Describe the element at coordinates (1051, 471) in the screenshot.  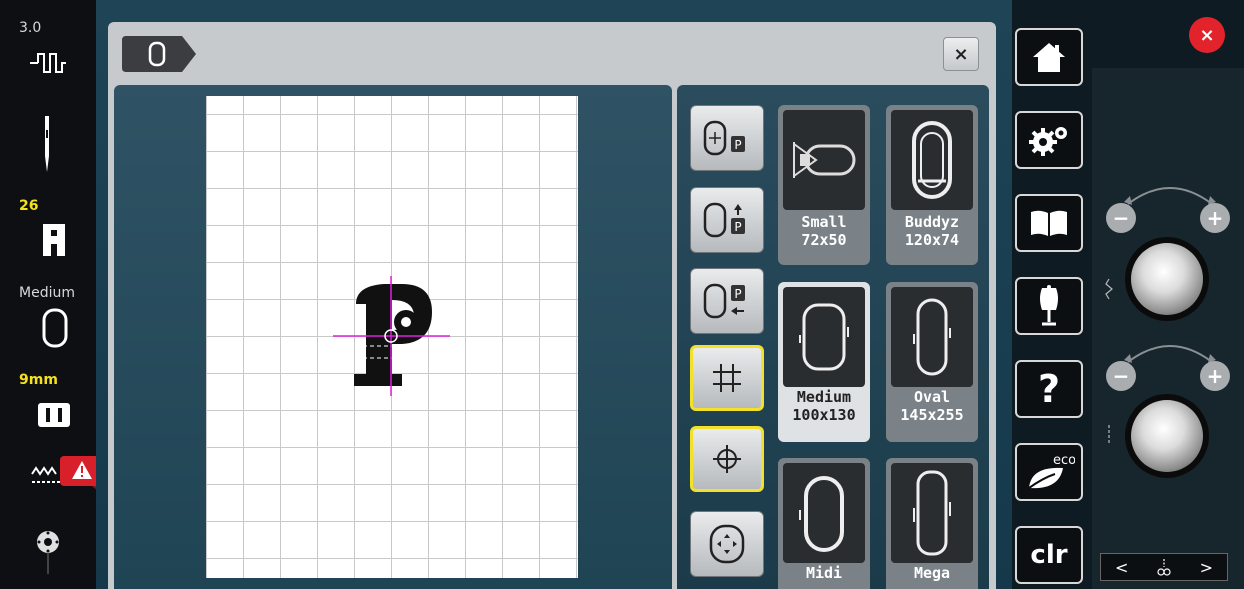
I see `eco-leaf-icon: eco` at that location.